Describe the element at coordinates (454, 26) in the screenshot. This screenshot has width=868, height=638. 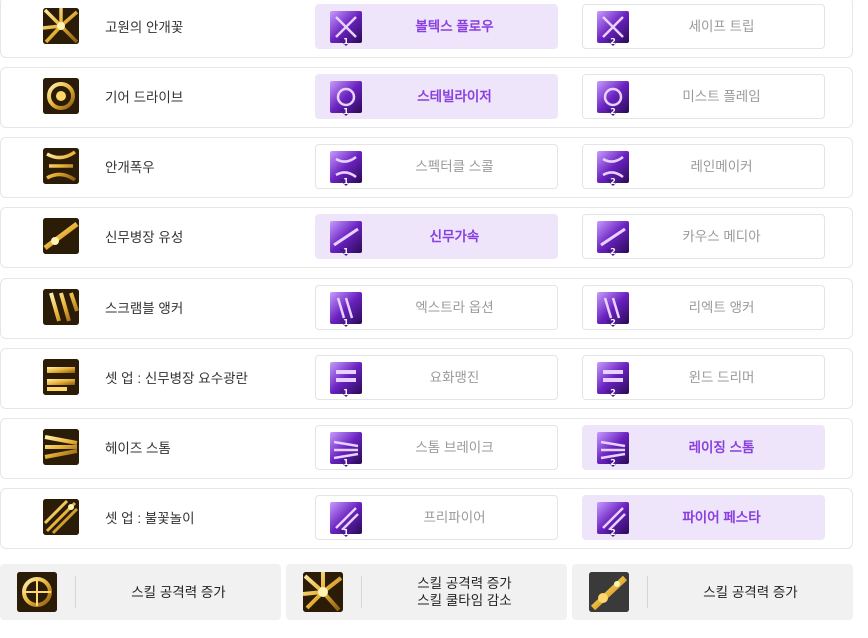
I see `option-label: 볼텍스 플로우` at that location.